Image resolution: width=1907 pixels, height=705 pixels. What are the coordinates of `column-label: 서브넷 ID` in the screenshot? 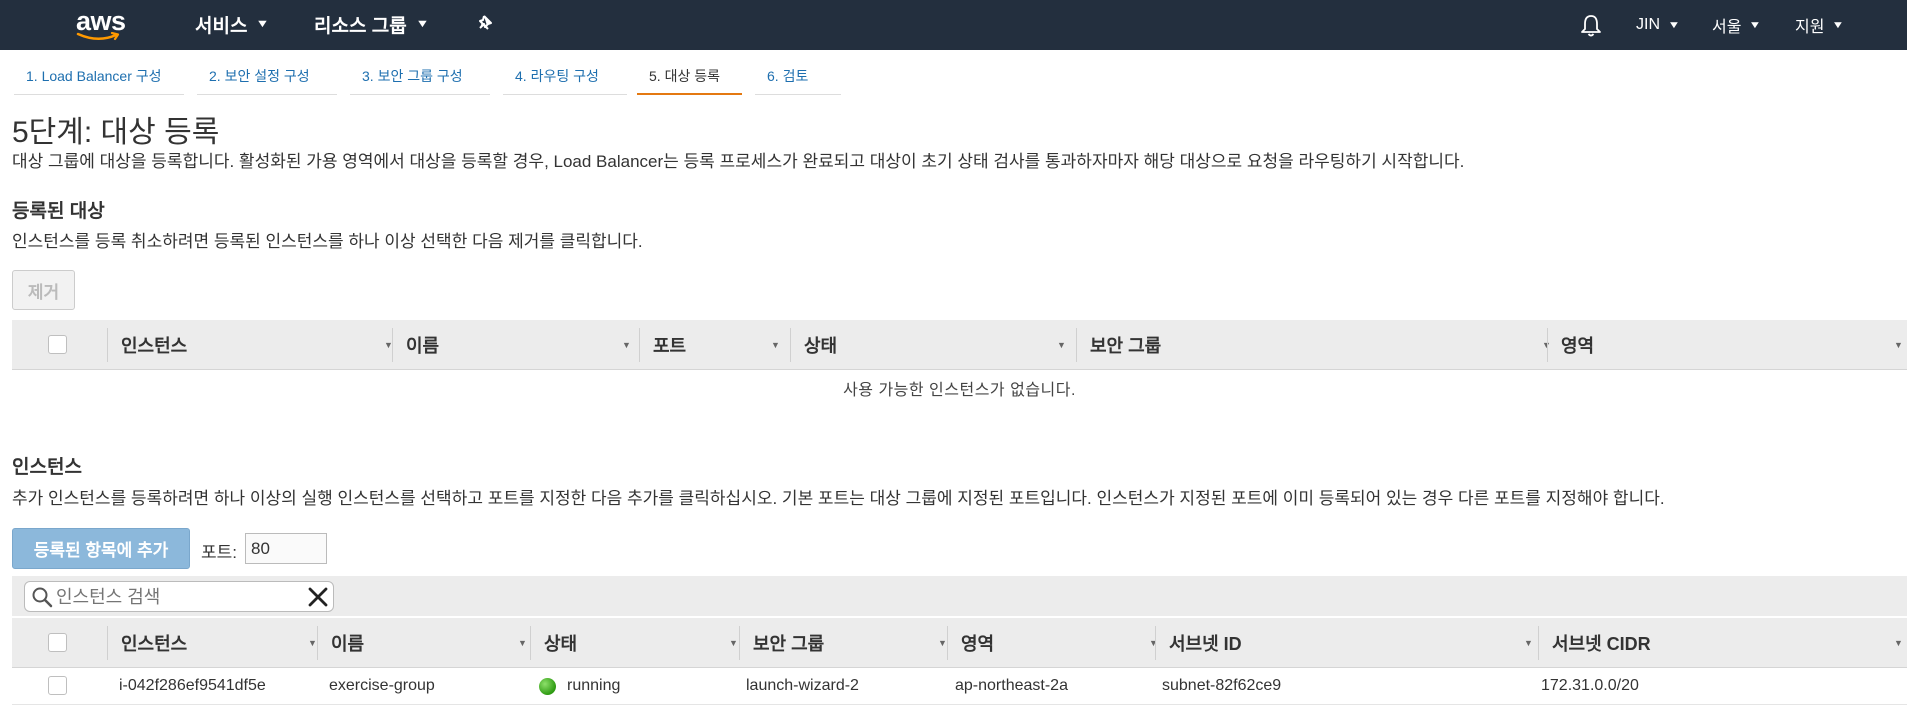 It's located at (1205, 644).